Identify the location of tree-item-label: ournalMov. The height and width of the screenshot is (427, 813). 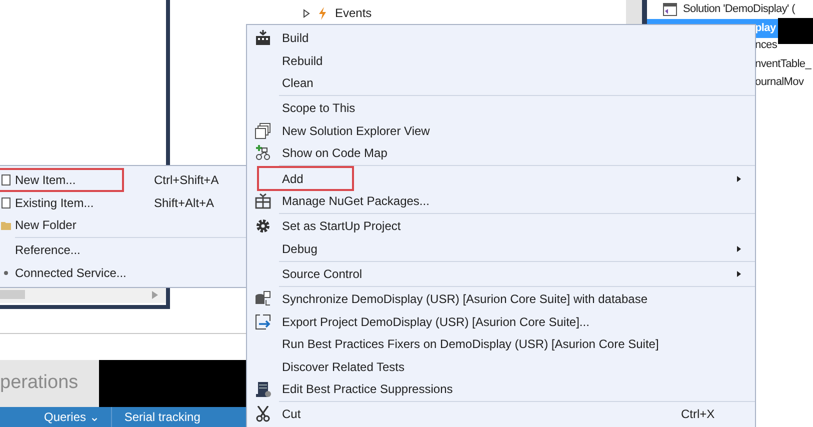
(779, 82).